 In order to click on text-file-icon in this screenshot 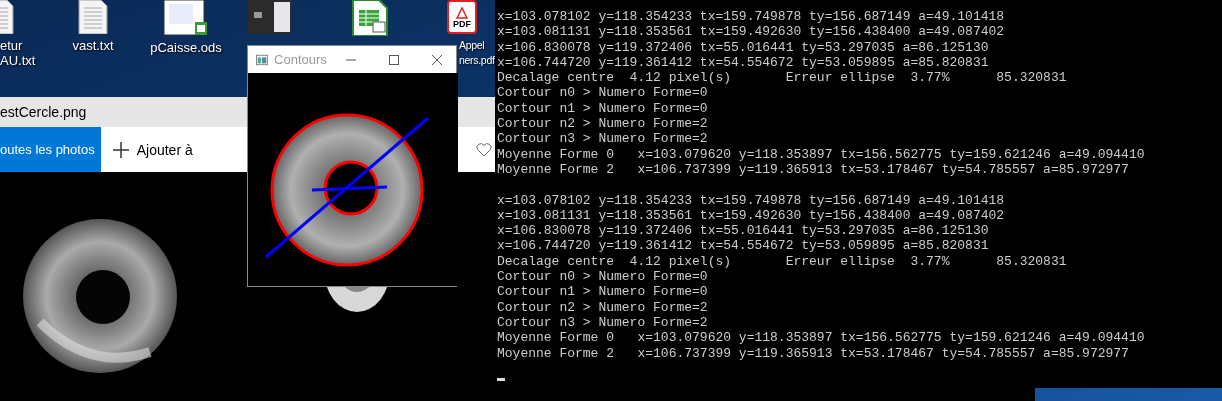, I will do `click(93, 17)`.